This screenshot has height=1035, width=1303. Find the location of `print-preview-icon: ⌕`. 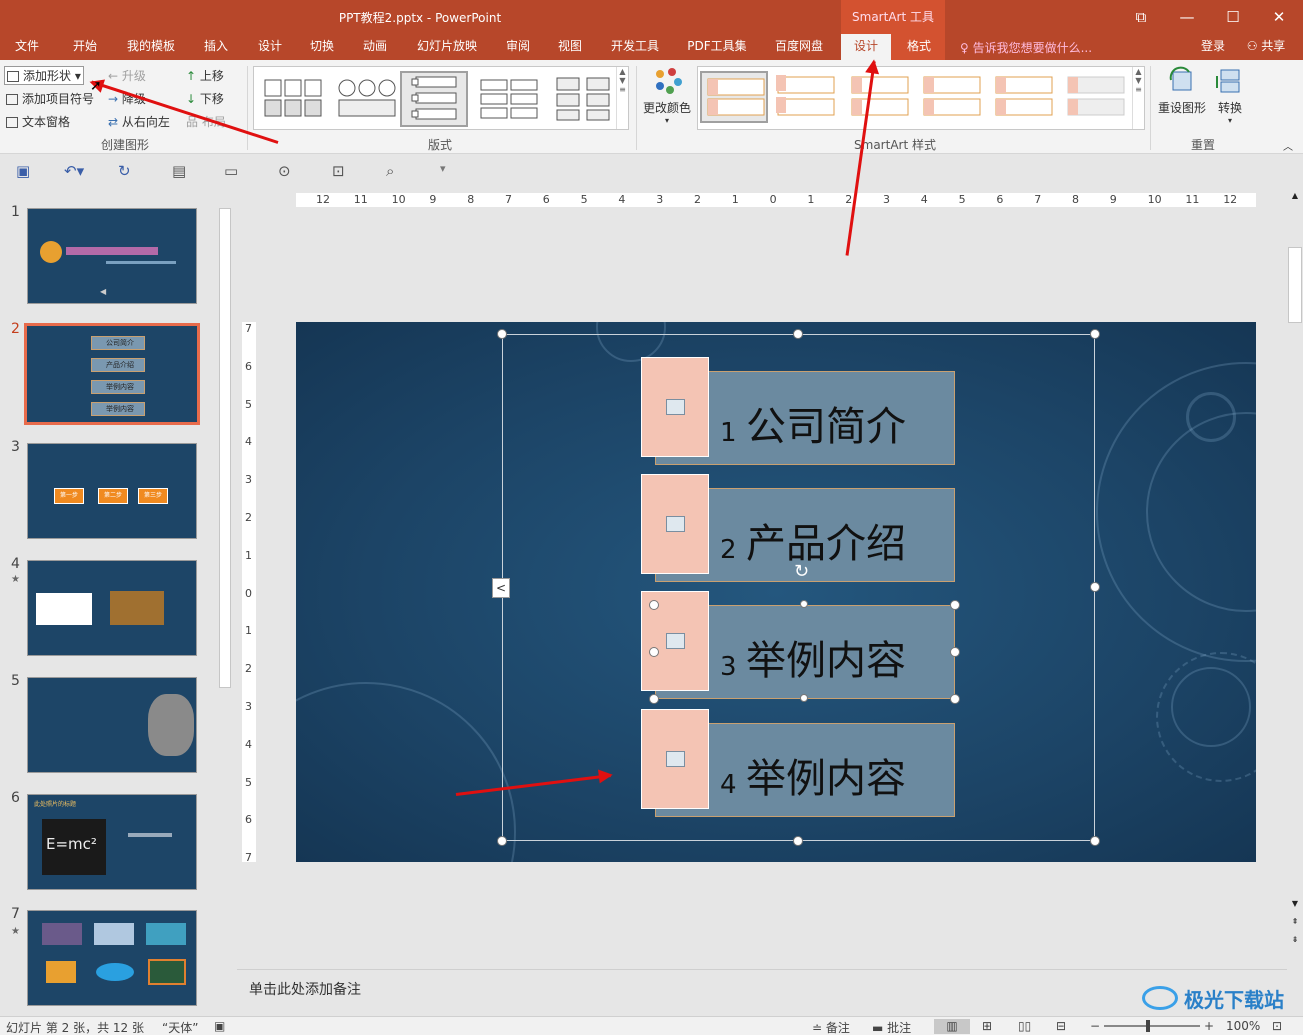

print-preview-icon: ⌕ is located at coordinates (390, 171).